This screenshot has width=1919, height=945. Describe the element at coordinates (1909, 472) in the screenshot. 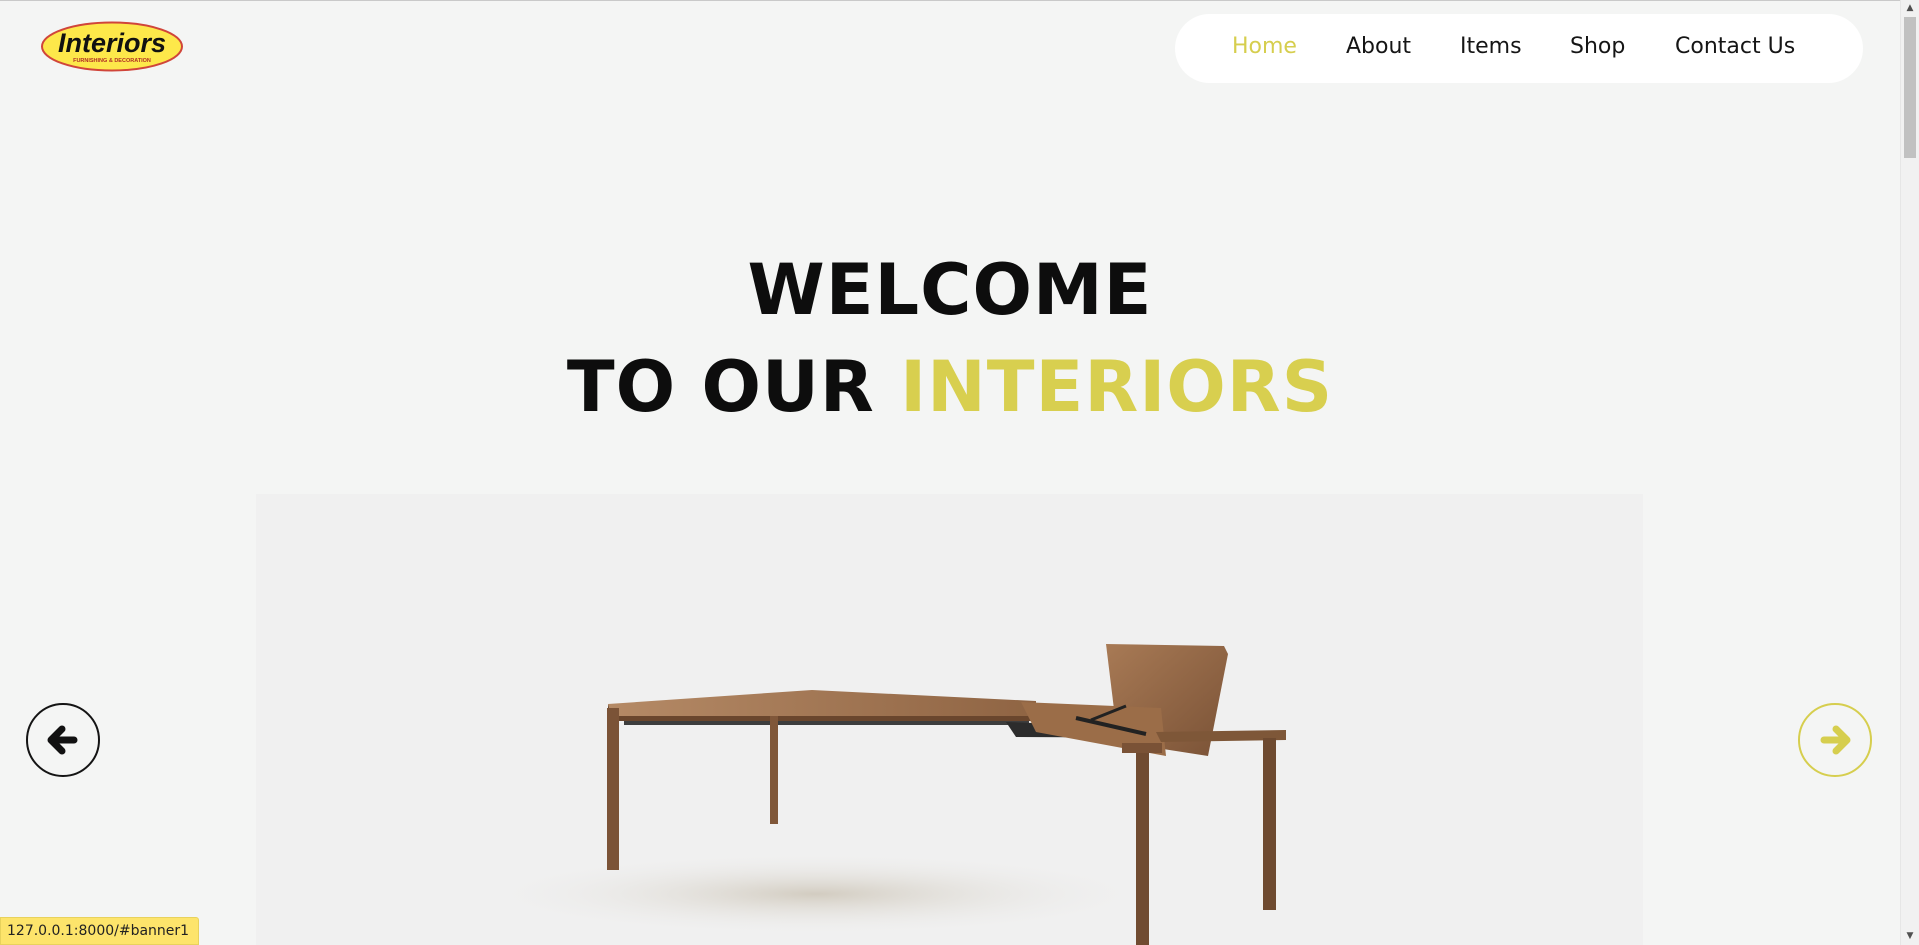

I see `page-scrollbar: ▲ ▼` at that location.